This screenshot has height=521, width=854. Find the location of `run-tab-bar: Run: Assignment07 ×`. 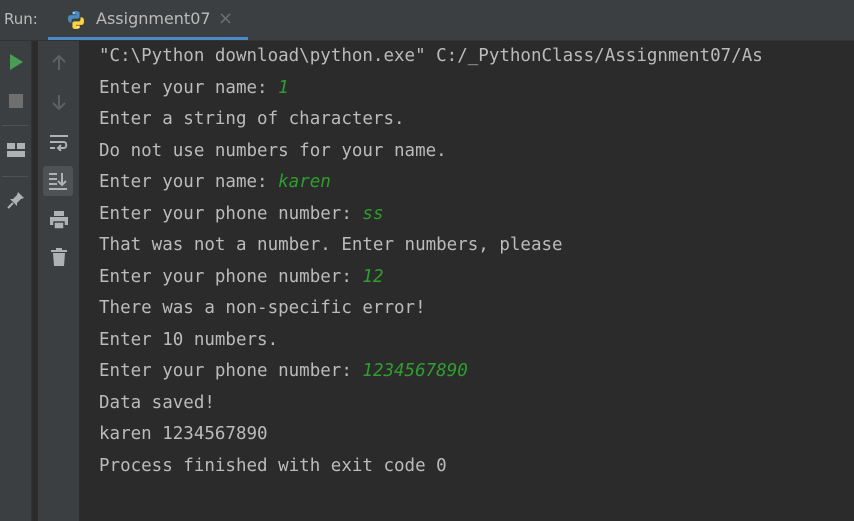

run-tab-bar: Run: Assignment07 × is located at coordinates (427, 20).